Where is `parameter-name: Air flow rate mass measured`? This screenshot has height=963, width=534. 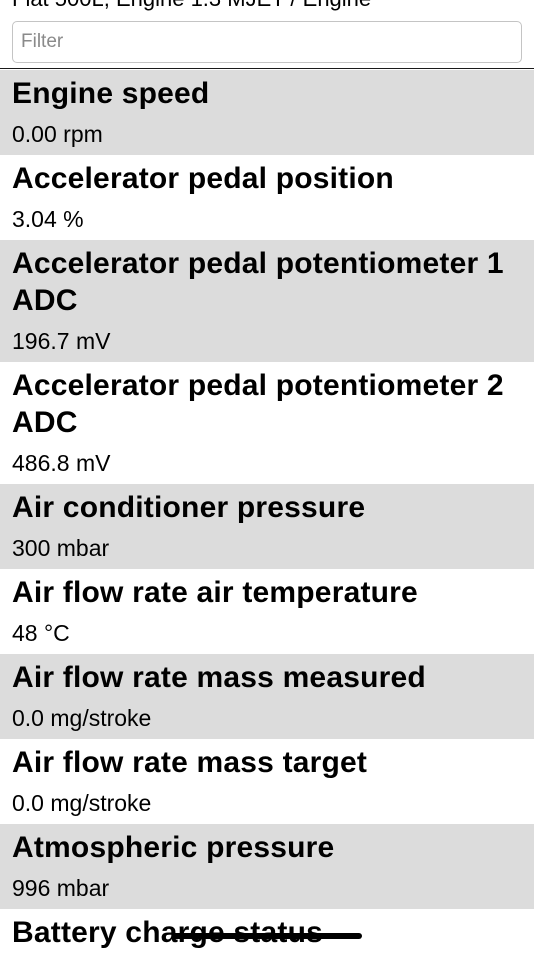
parameter-name: Air flow rate mass measured is located at coordinates (219, 677).